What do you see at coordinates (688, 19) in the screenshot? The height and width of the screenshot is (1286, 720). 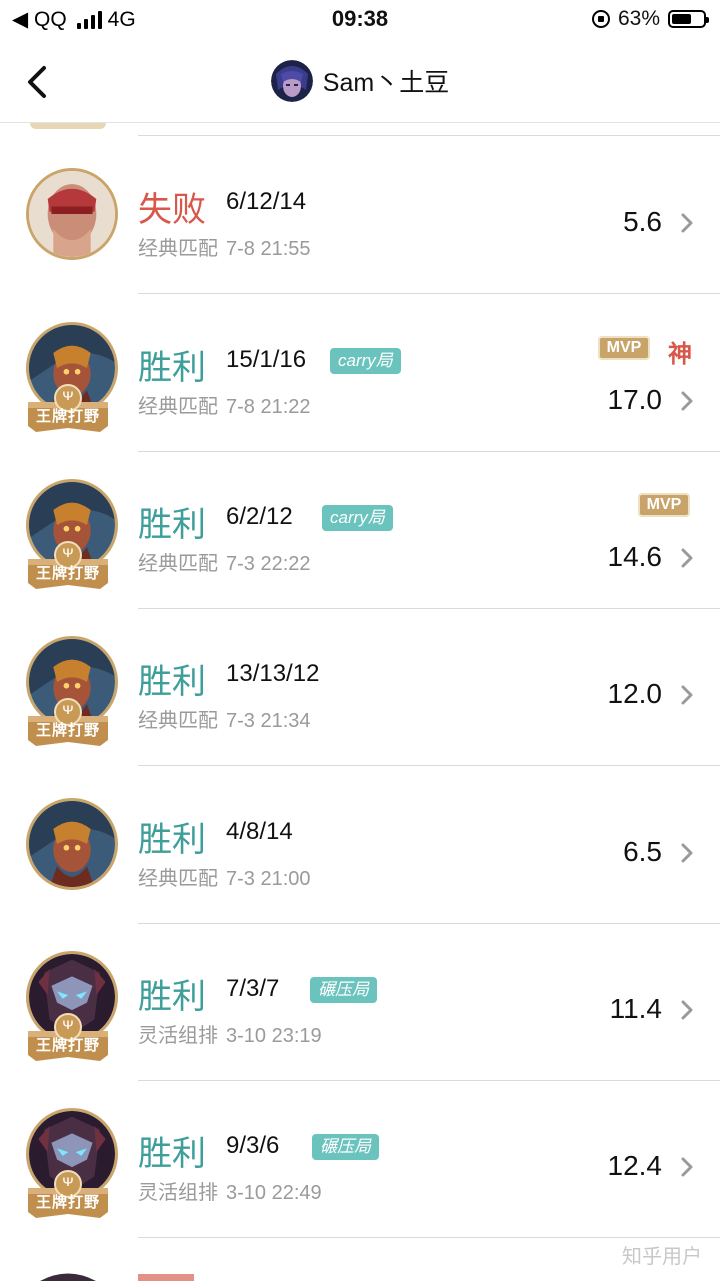 I see `battery-icon` at bounding box center [688, 19].